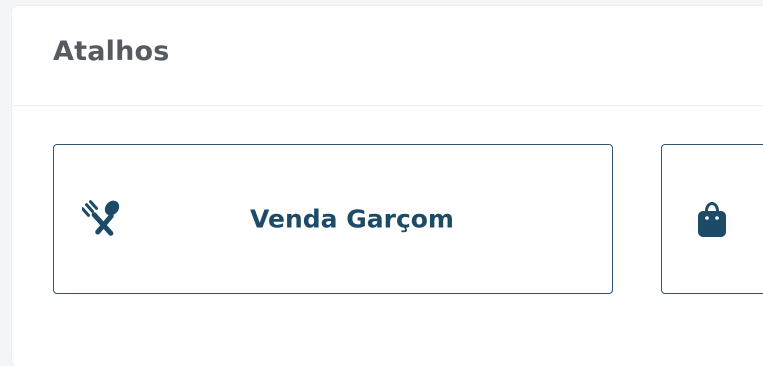  I want to click on shortcut-label: Venda Garçom, so click(352, 219).